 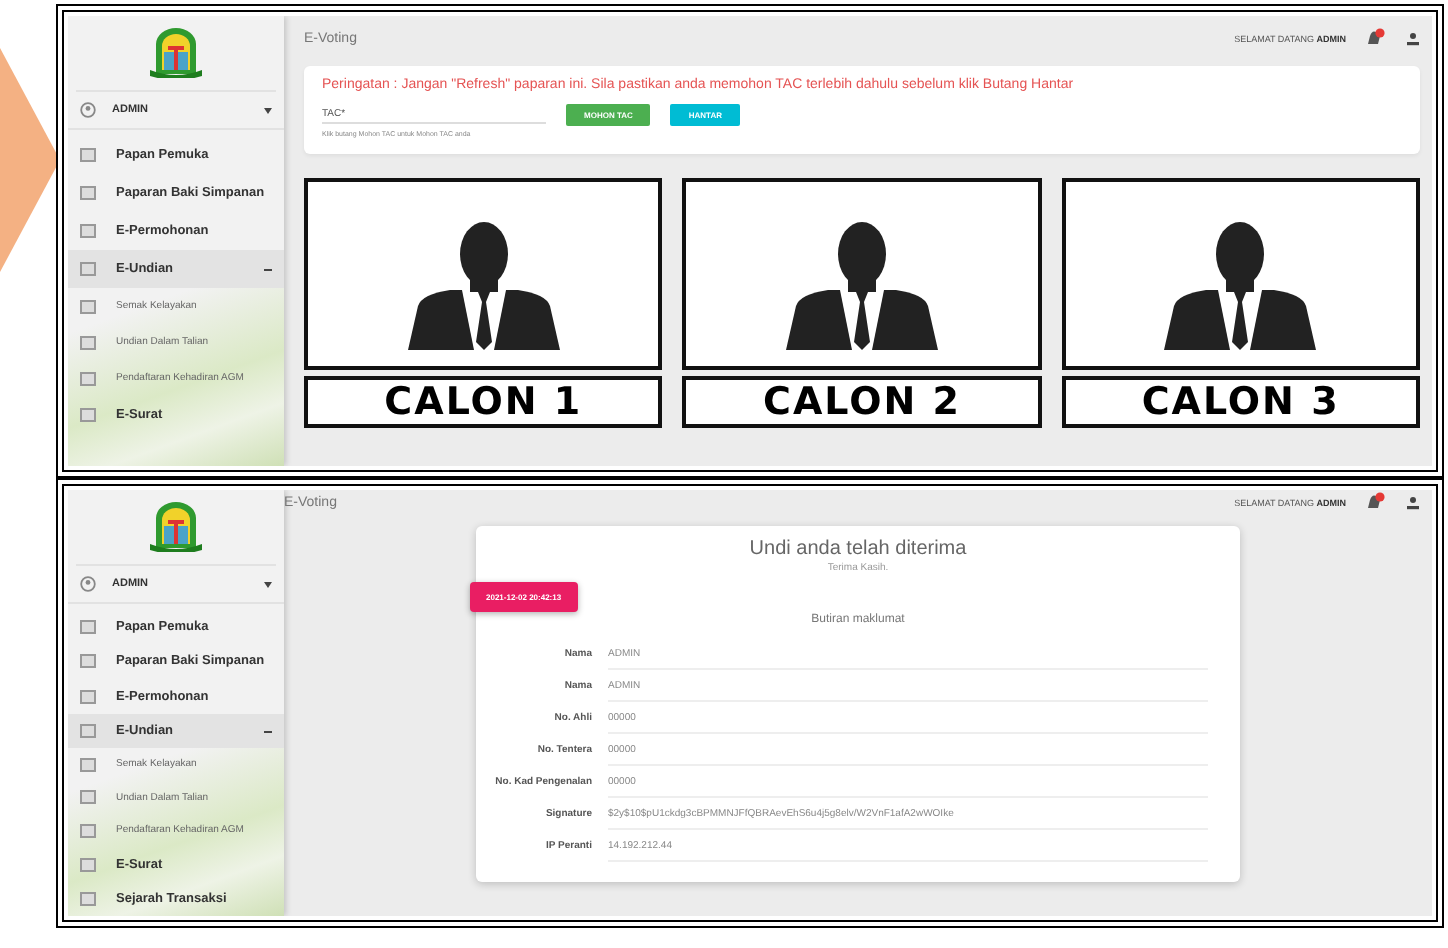 What do you see at coordinates (862, 402) in the screenshot?
I see `candidate-label: CALON 2` at bounding box center [862, 402].